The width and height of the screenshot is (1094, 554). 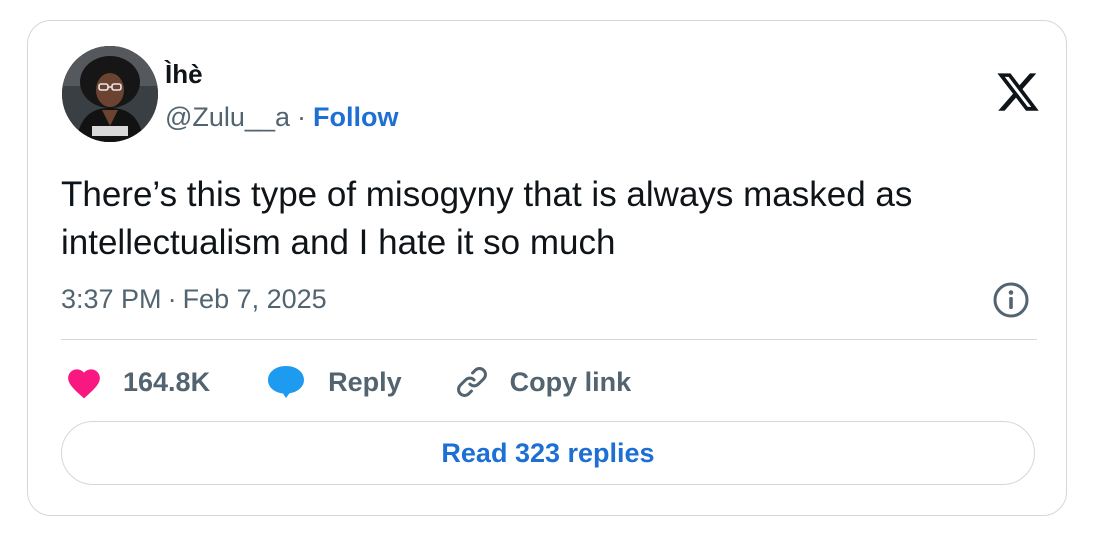 I want to click on copy-link-button: Copy link, so click(x=543, y=382).